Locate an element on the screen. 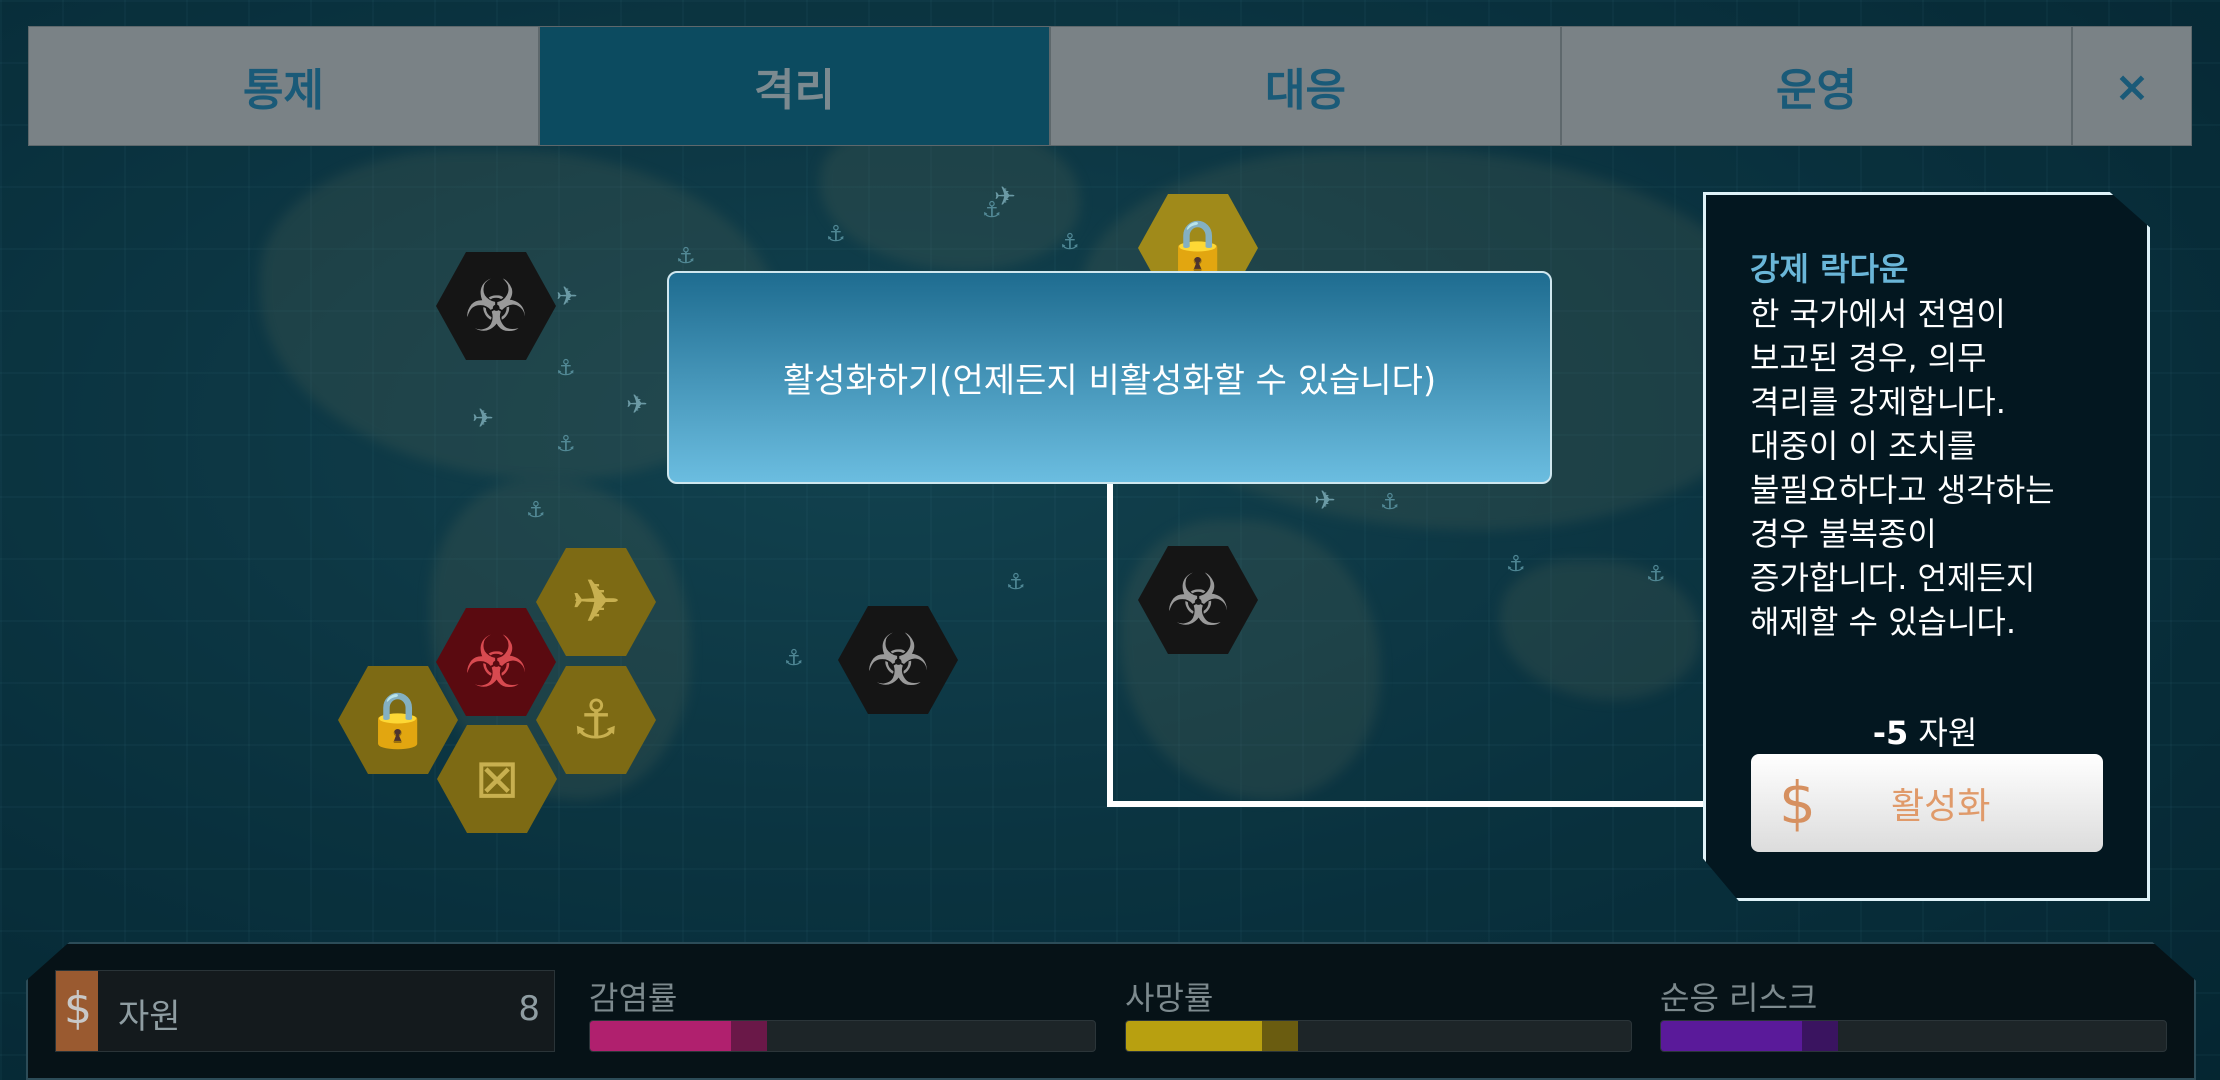  death-rate-trail is located at coordinates (1280, 1036).